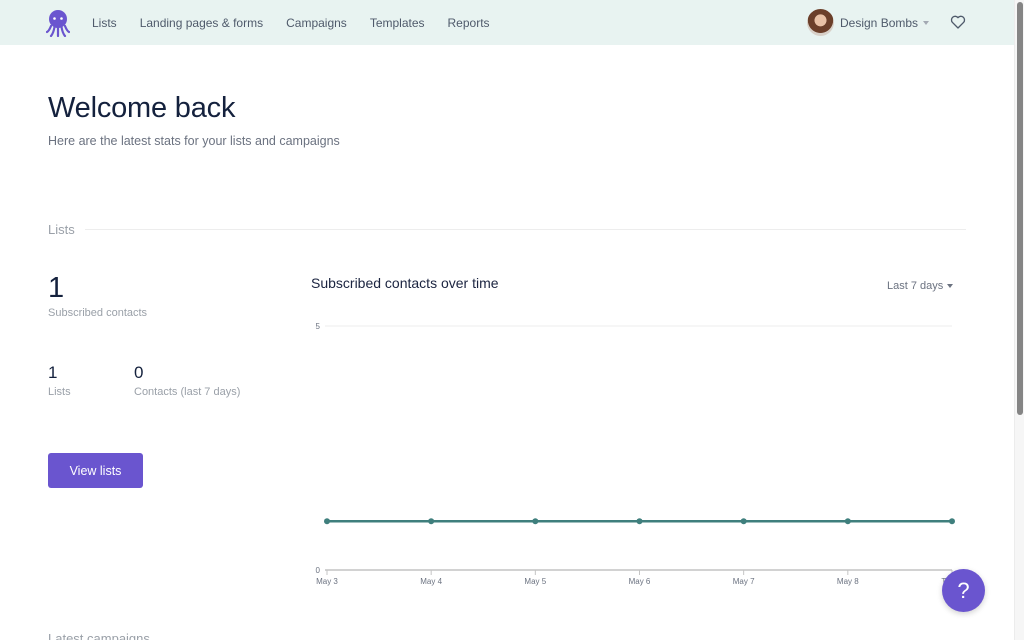  I want to click on page-title: Welcome back, so click(142, 108).